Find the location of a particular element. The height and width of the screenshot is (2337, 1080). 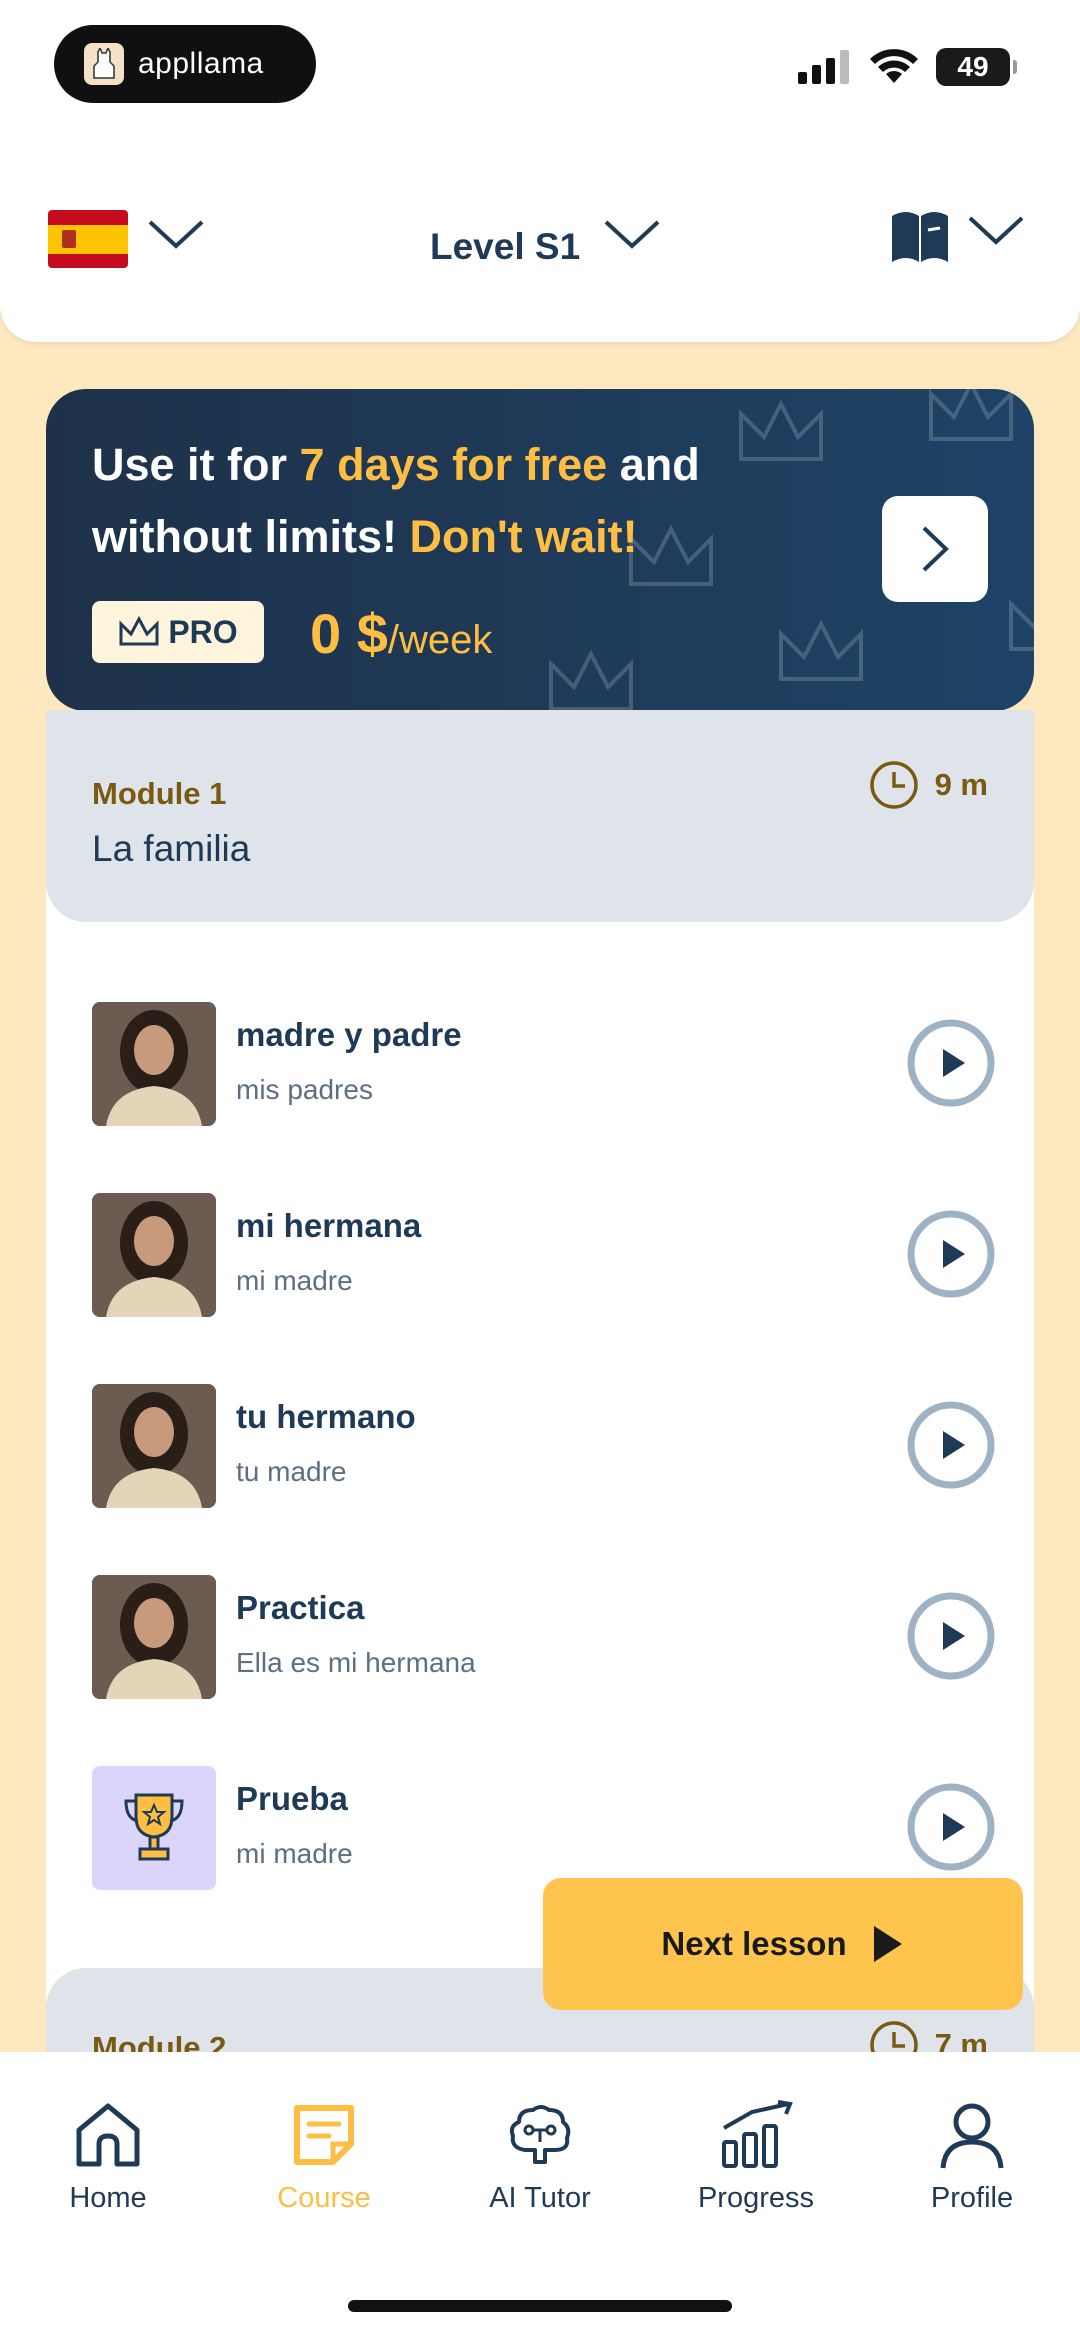

course-icon is located at coordinates (324, 2135).